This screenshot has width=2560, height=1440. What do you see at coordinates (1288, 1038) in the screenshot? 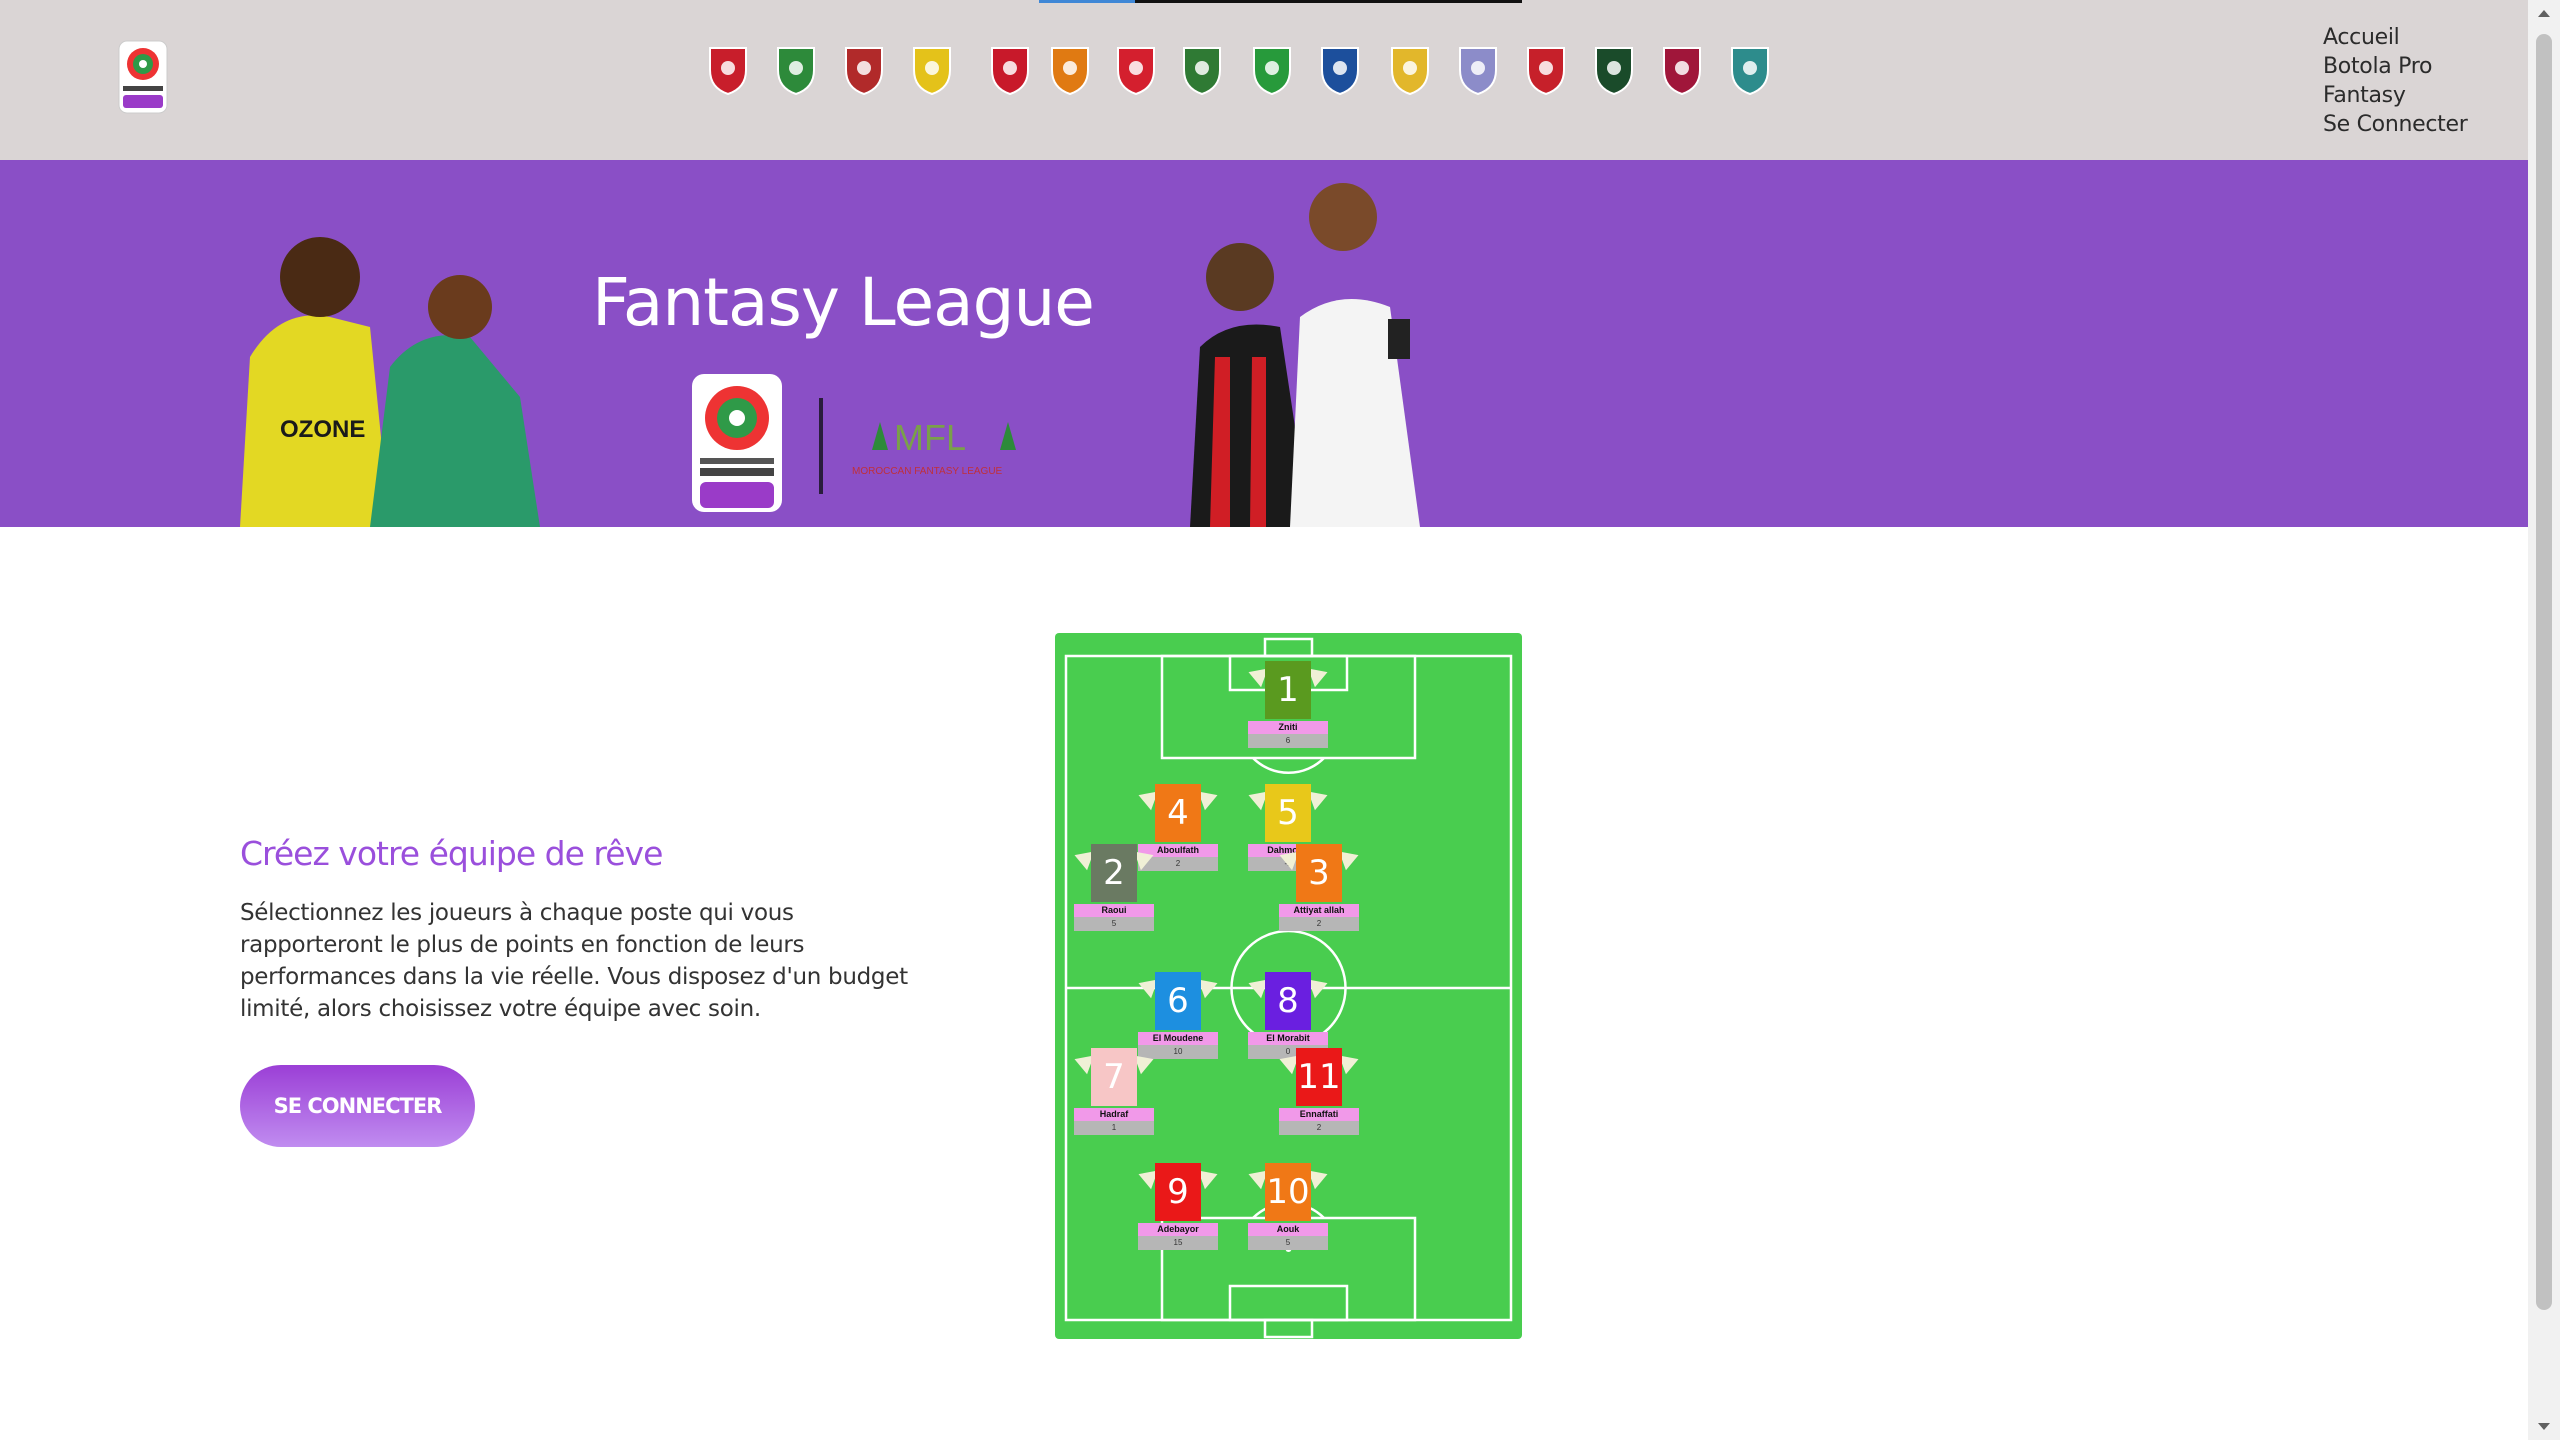
I see `player-name: El Morabit` at bounding box center [1288, 1038].